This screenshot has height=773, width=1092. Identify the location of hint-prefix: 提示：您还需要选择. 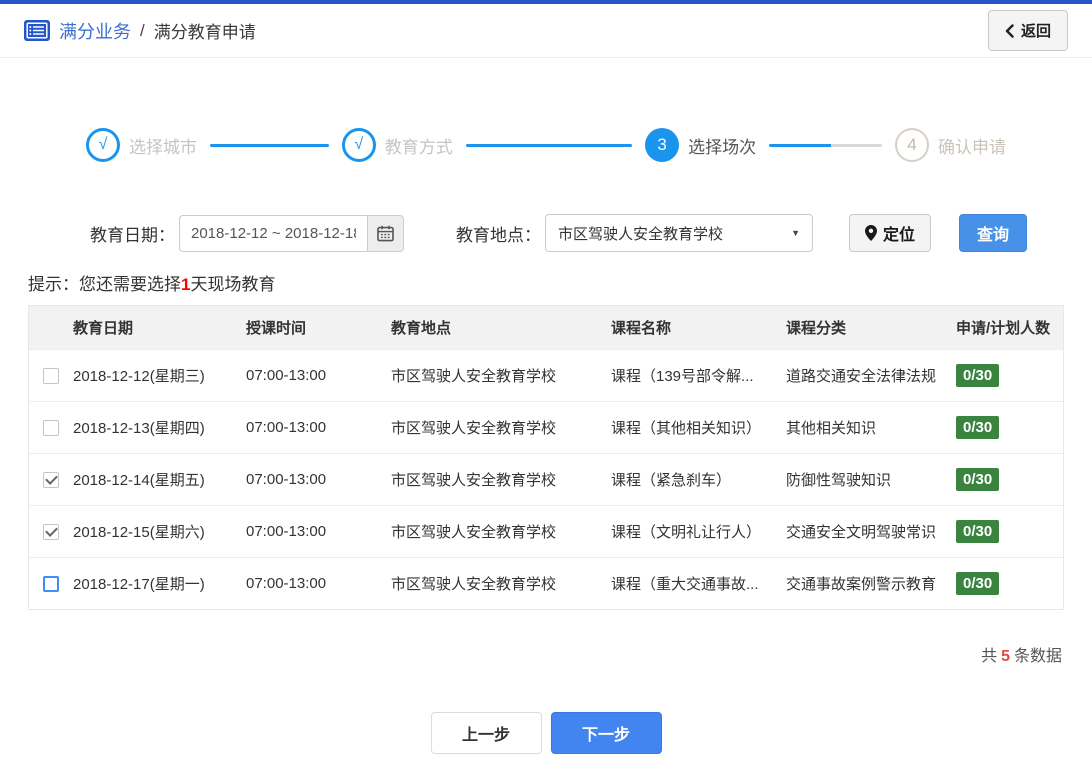
(104, 284).